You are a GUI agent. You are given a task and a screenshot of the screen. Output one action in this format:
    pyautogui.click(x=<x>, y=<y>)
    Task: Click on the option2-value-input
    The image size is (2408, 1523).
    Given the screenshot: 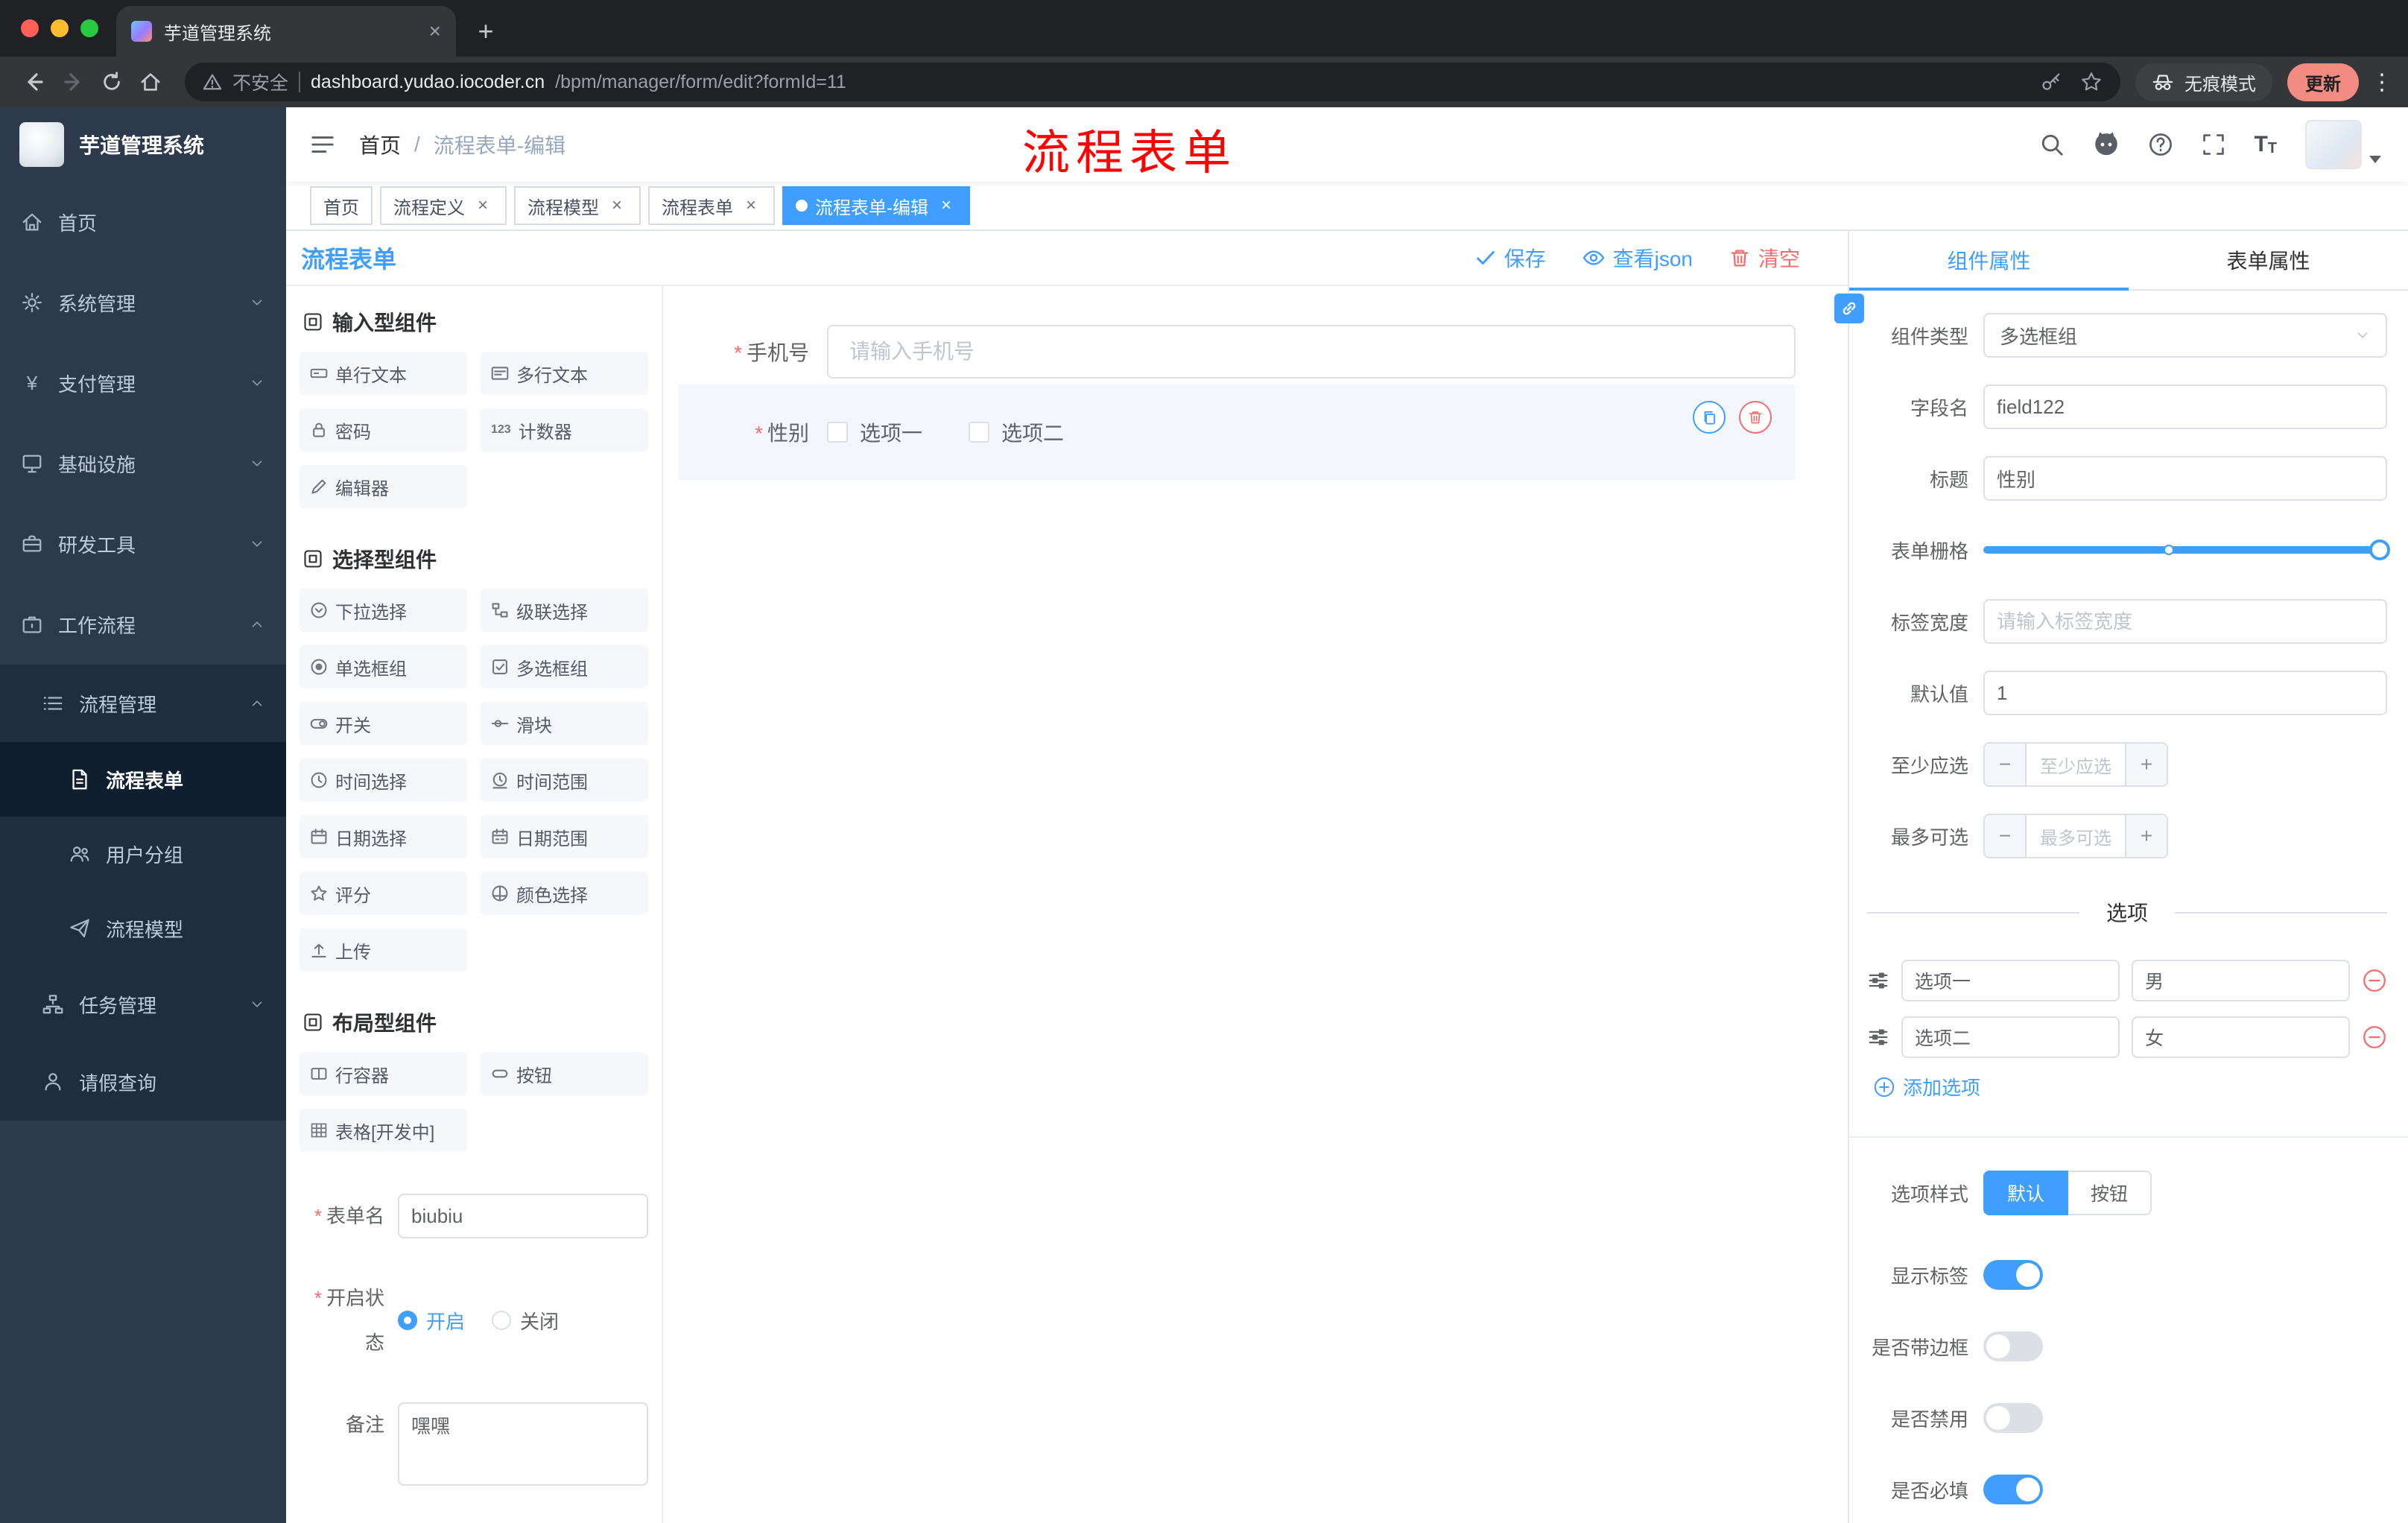 What is the action you would take?
    pyautogui.click(x=2241, y=1037)
    